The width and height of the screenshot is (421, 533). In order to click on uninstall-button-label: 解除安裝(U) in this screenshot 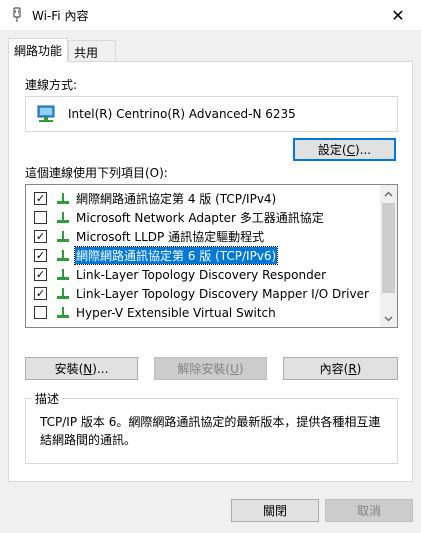, I will do `click(210, 369)`.